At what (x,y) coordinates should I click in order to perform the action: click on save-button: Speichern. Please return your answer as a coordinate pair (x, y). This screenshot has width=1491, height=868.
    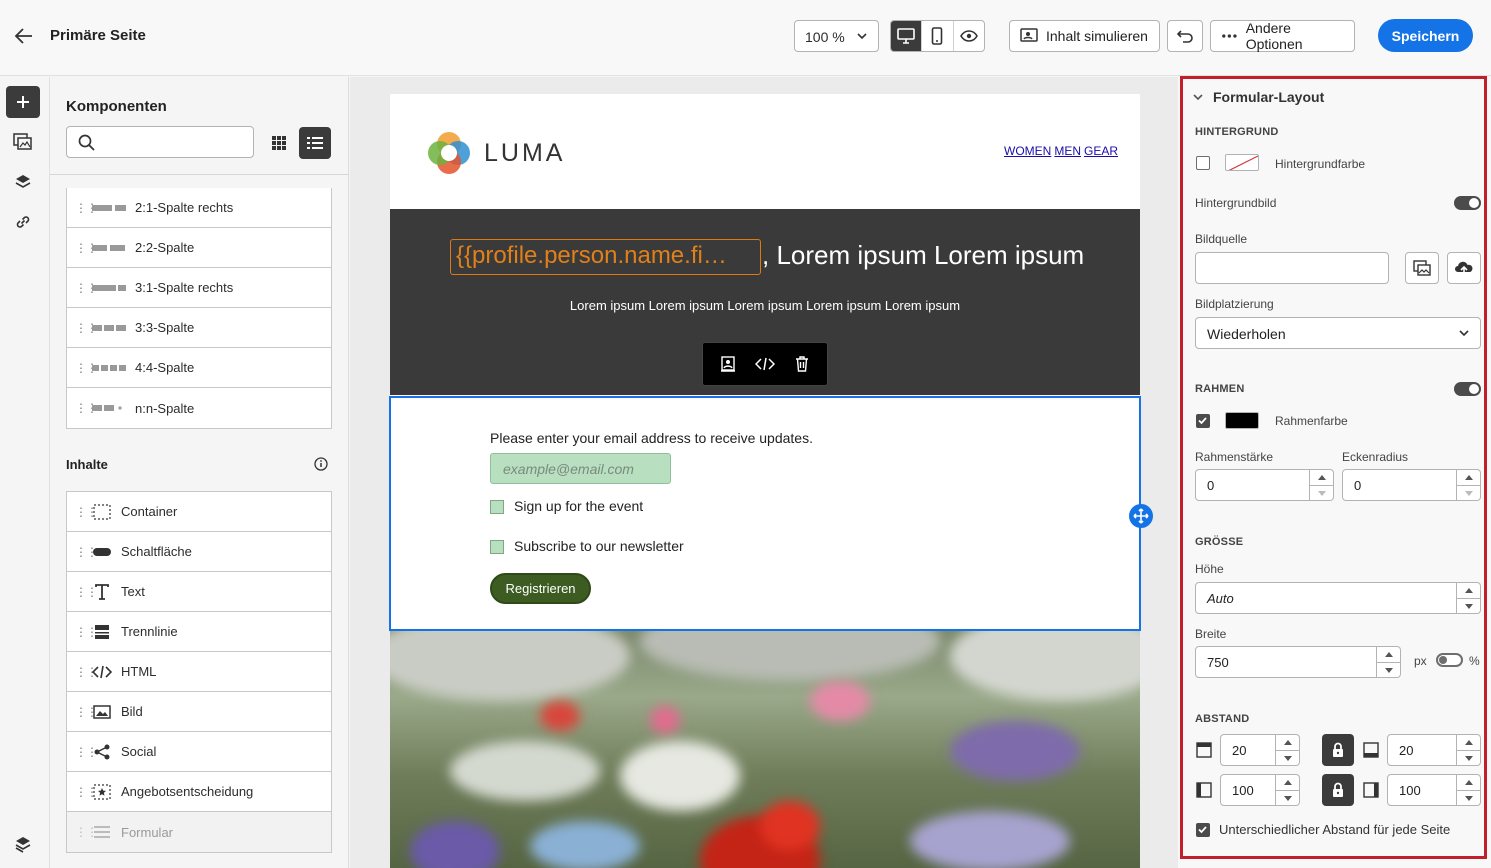
    Looking at the image, I should click on (1425, 35).